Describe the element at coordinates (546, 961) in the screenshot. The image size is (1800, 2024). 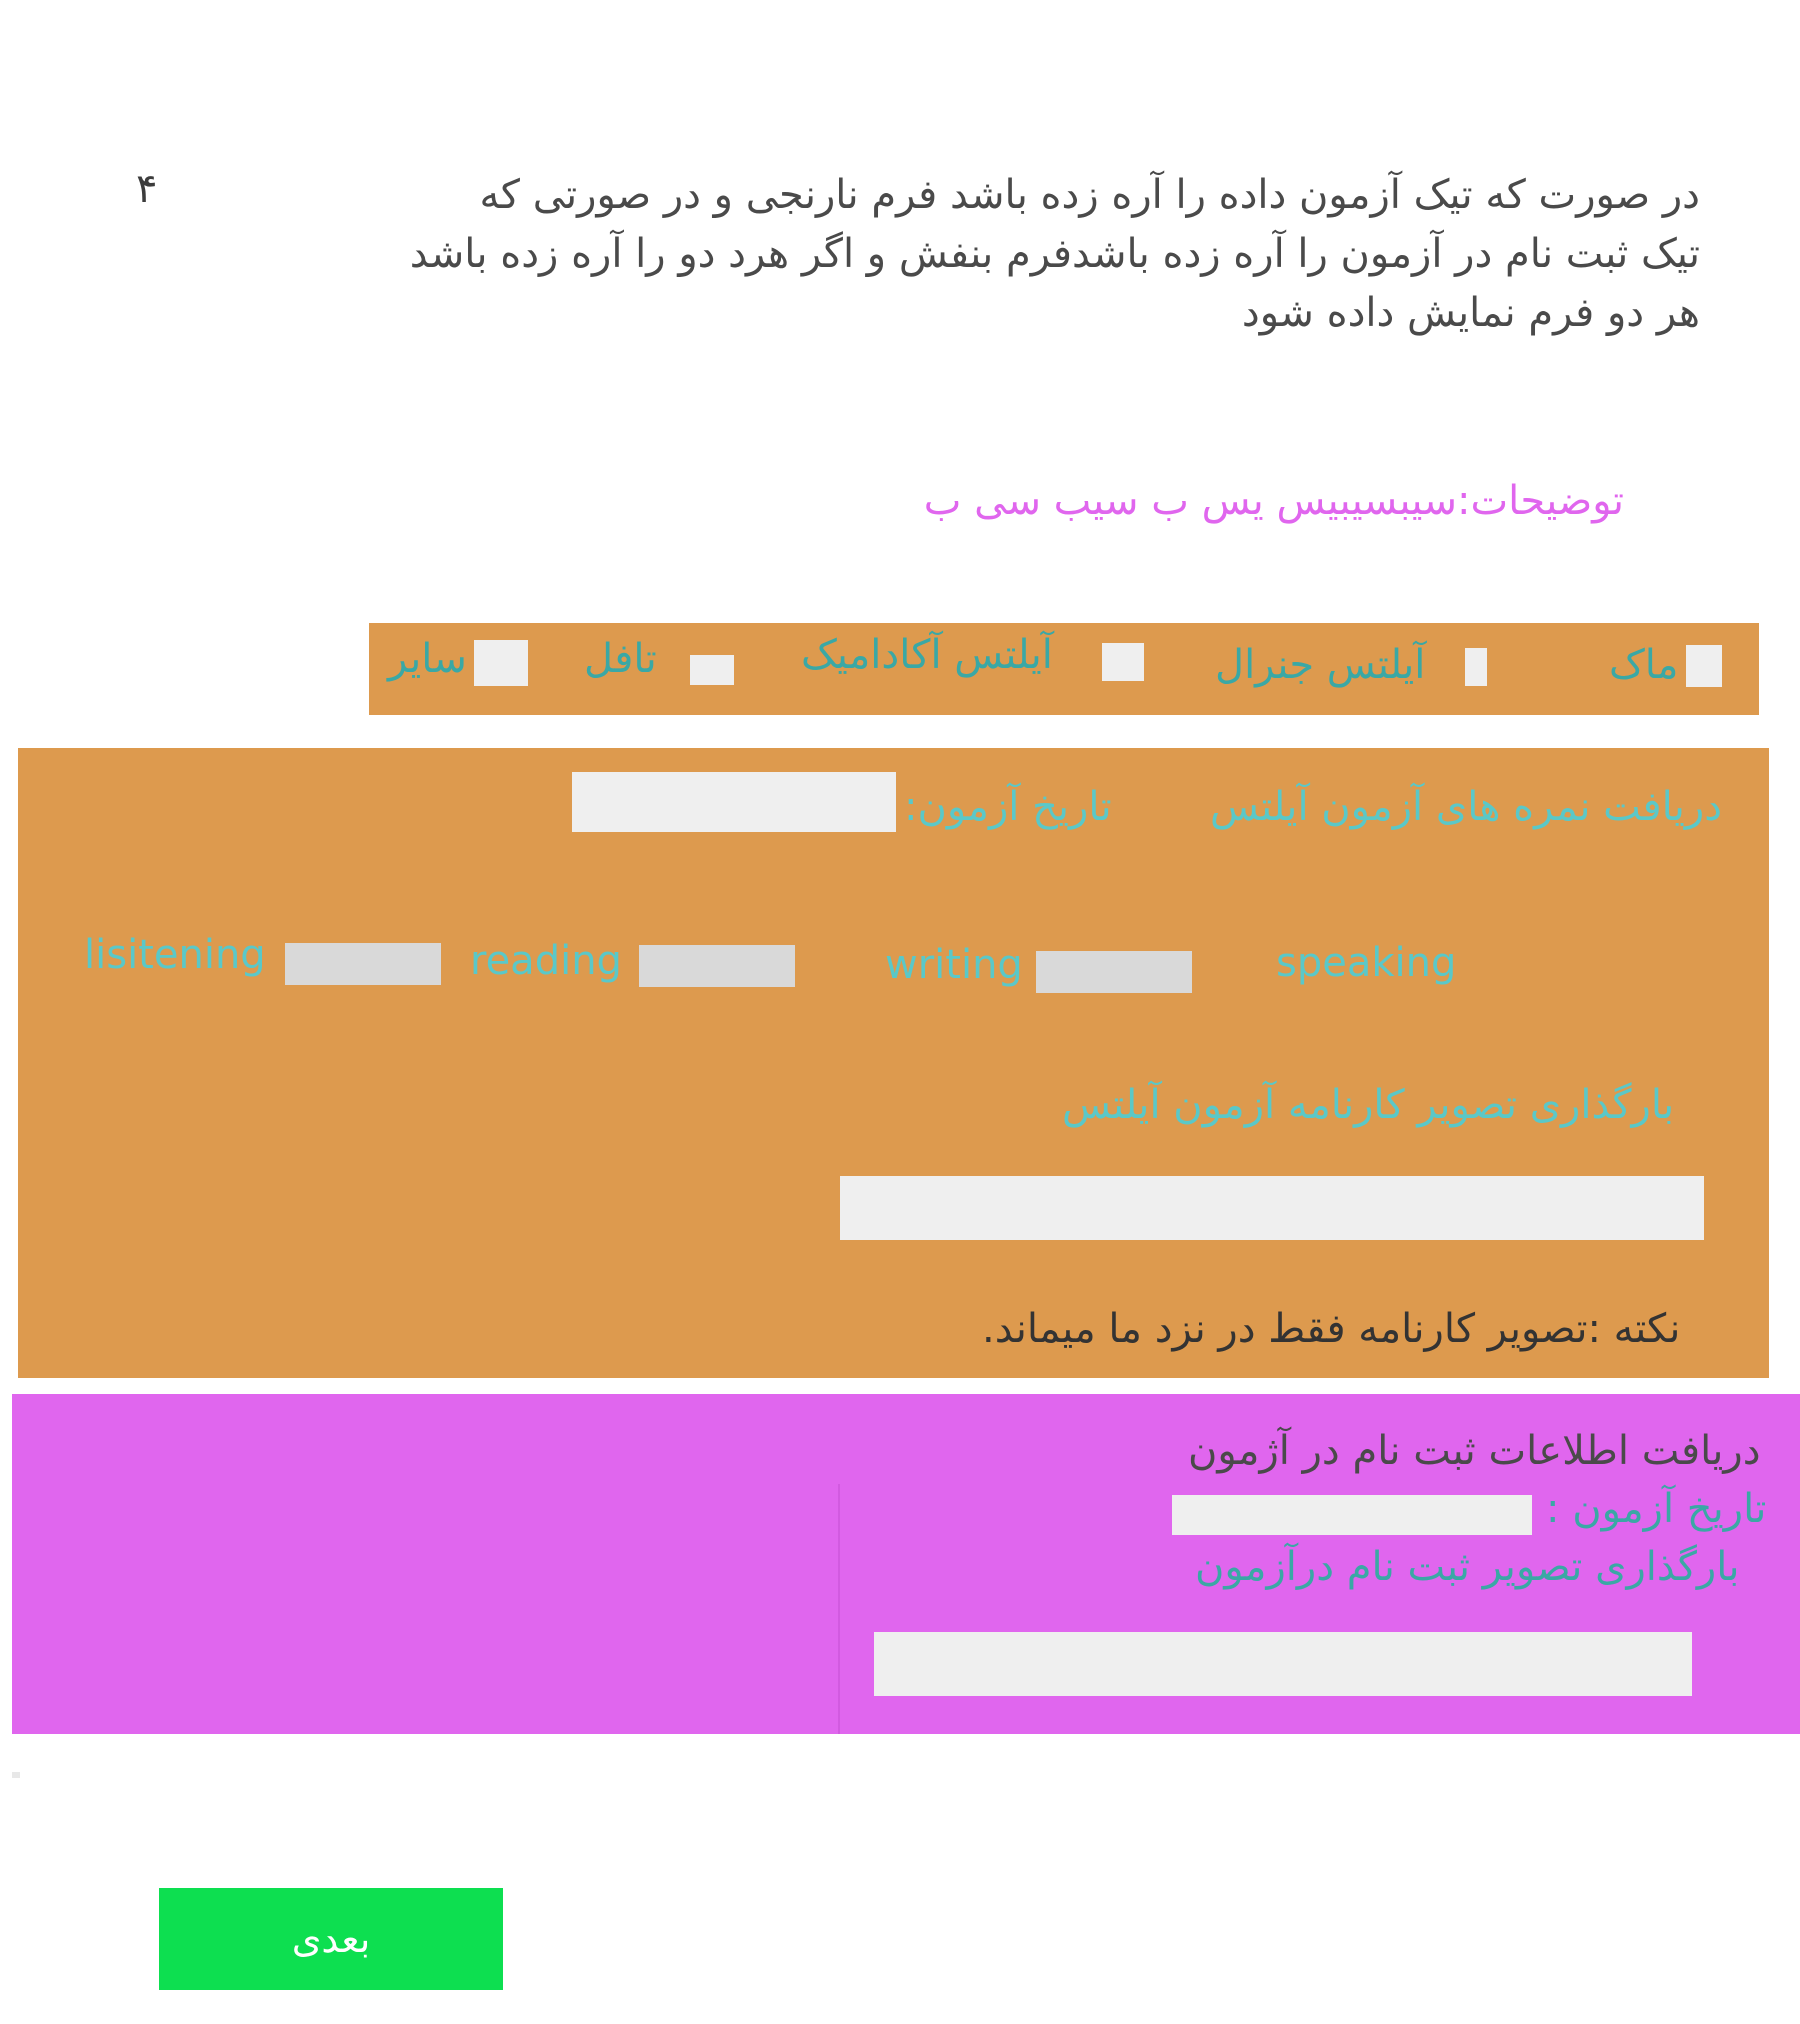
I see `reading-label: reading` at that location.